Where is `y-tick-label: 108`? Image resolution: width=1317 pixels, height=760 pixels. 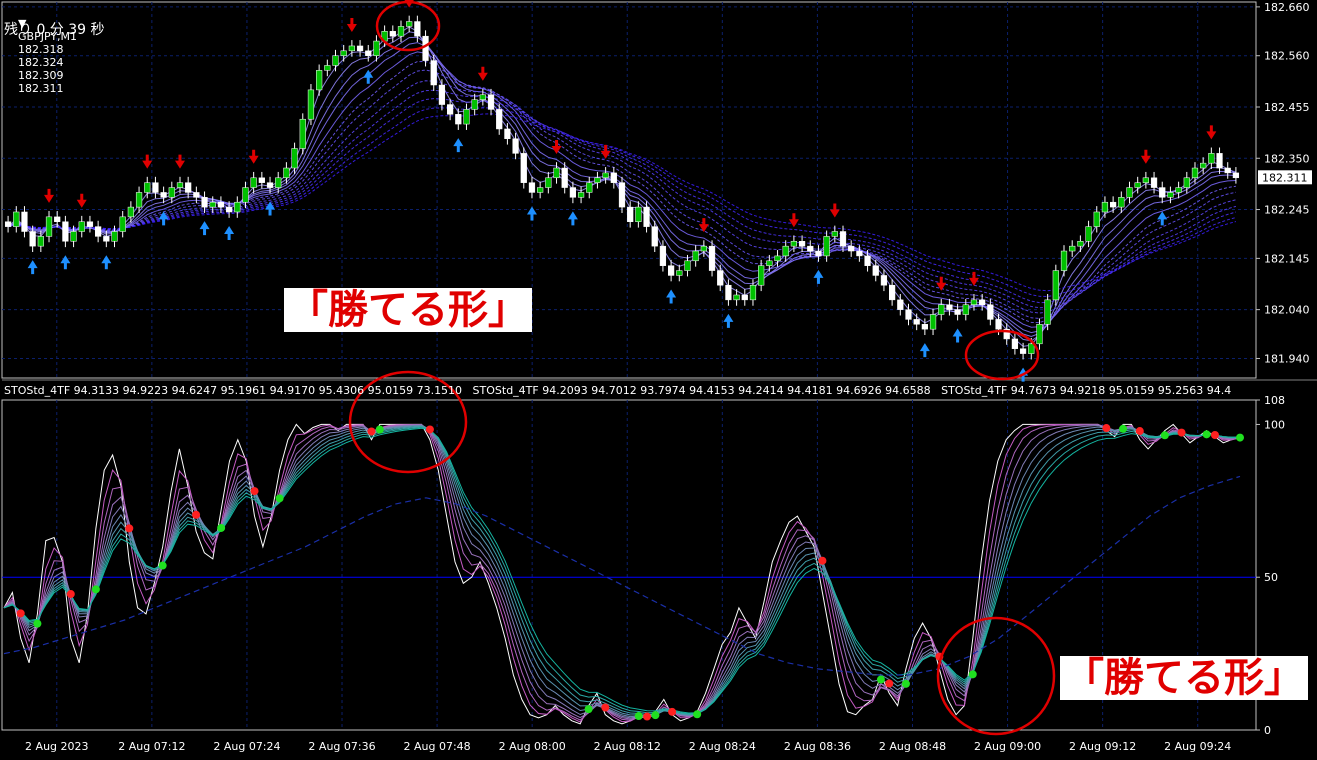
y-tick-label: 108 is located at coordinates (1274, 400).